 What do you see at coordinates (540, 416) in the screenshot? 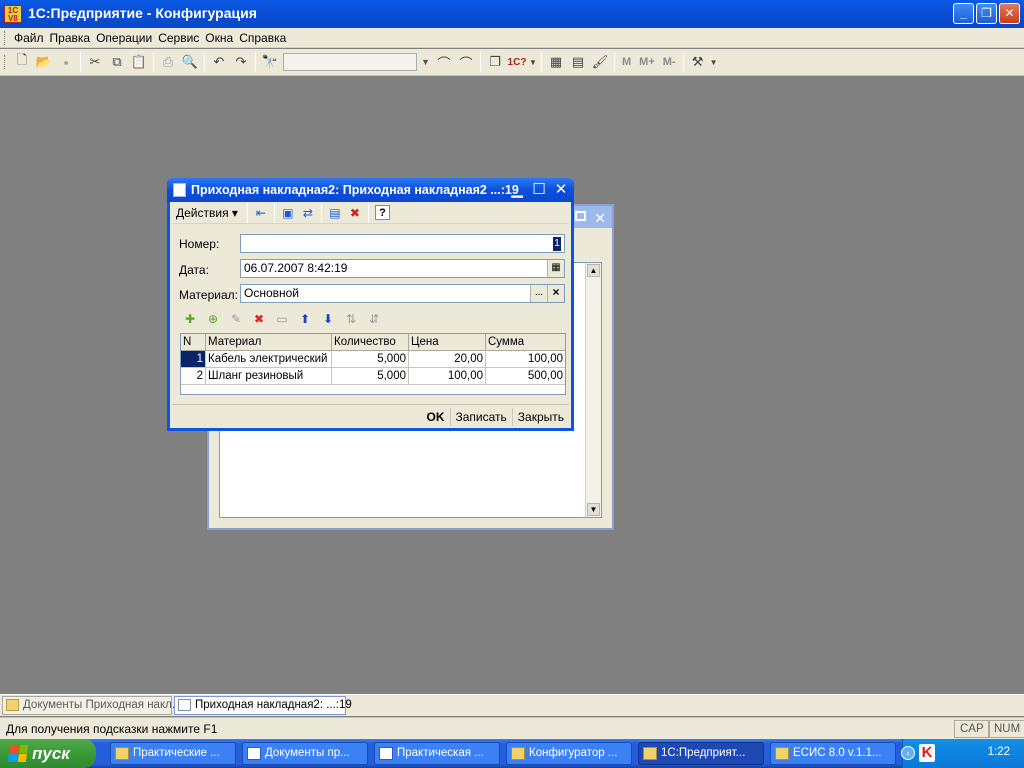
I see `close-form-button: Закрыть` at bounding box center [540, 416].